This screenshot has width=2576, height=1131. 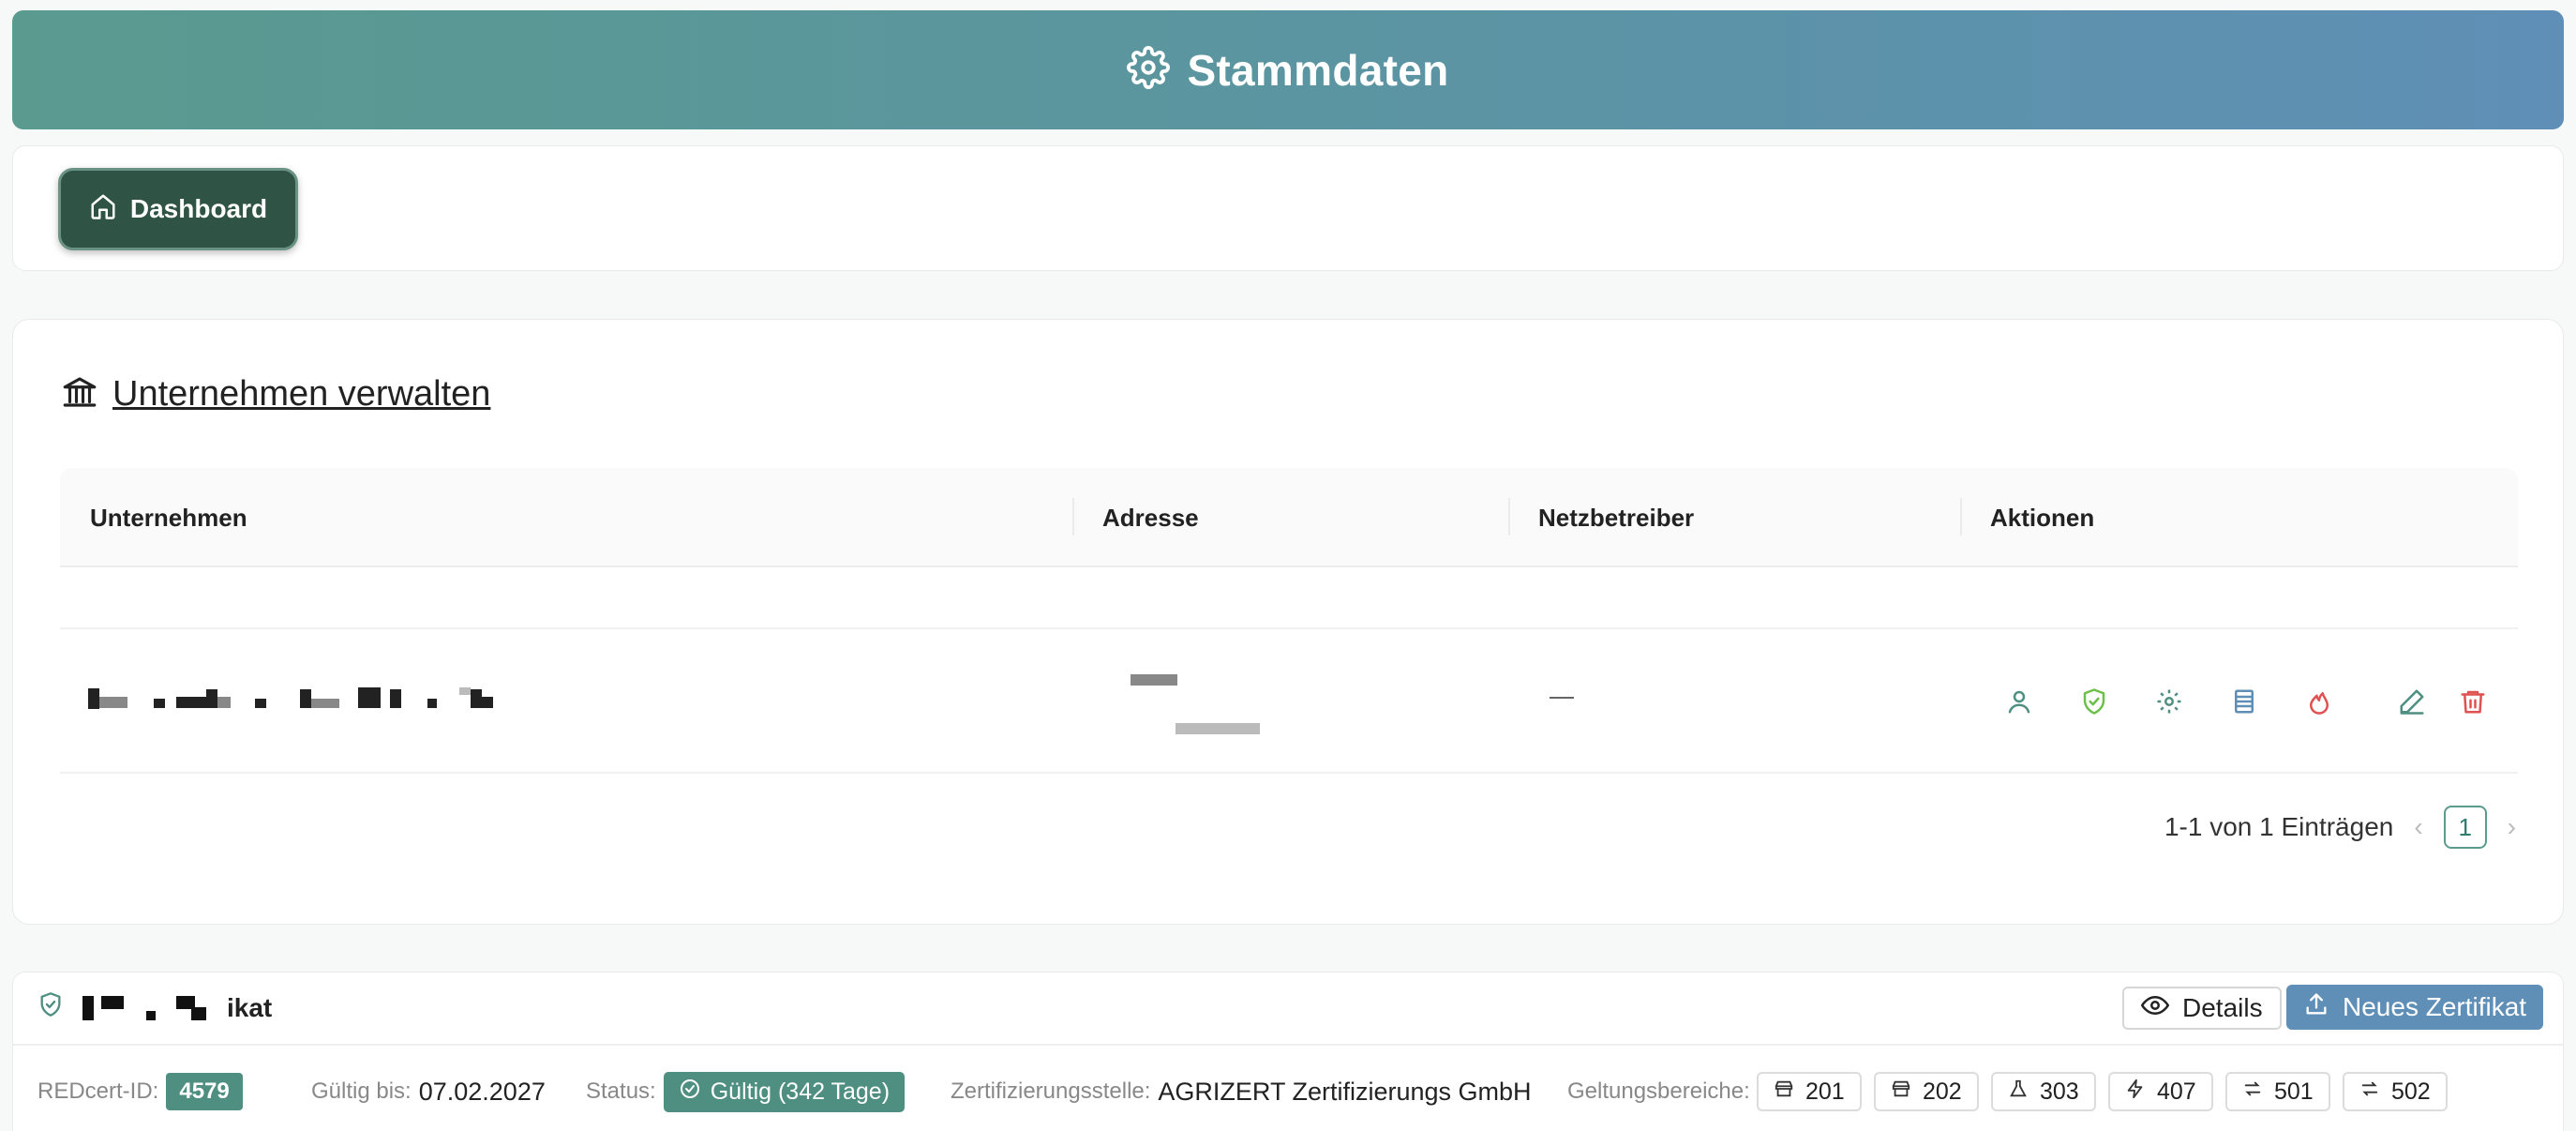 I want to click on column-header-company: Unternehmen, so click(x=168, y=517).